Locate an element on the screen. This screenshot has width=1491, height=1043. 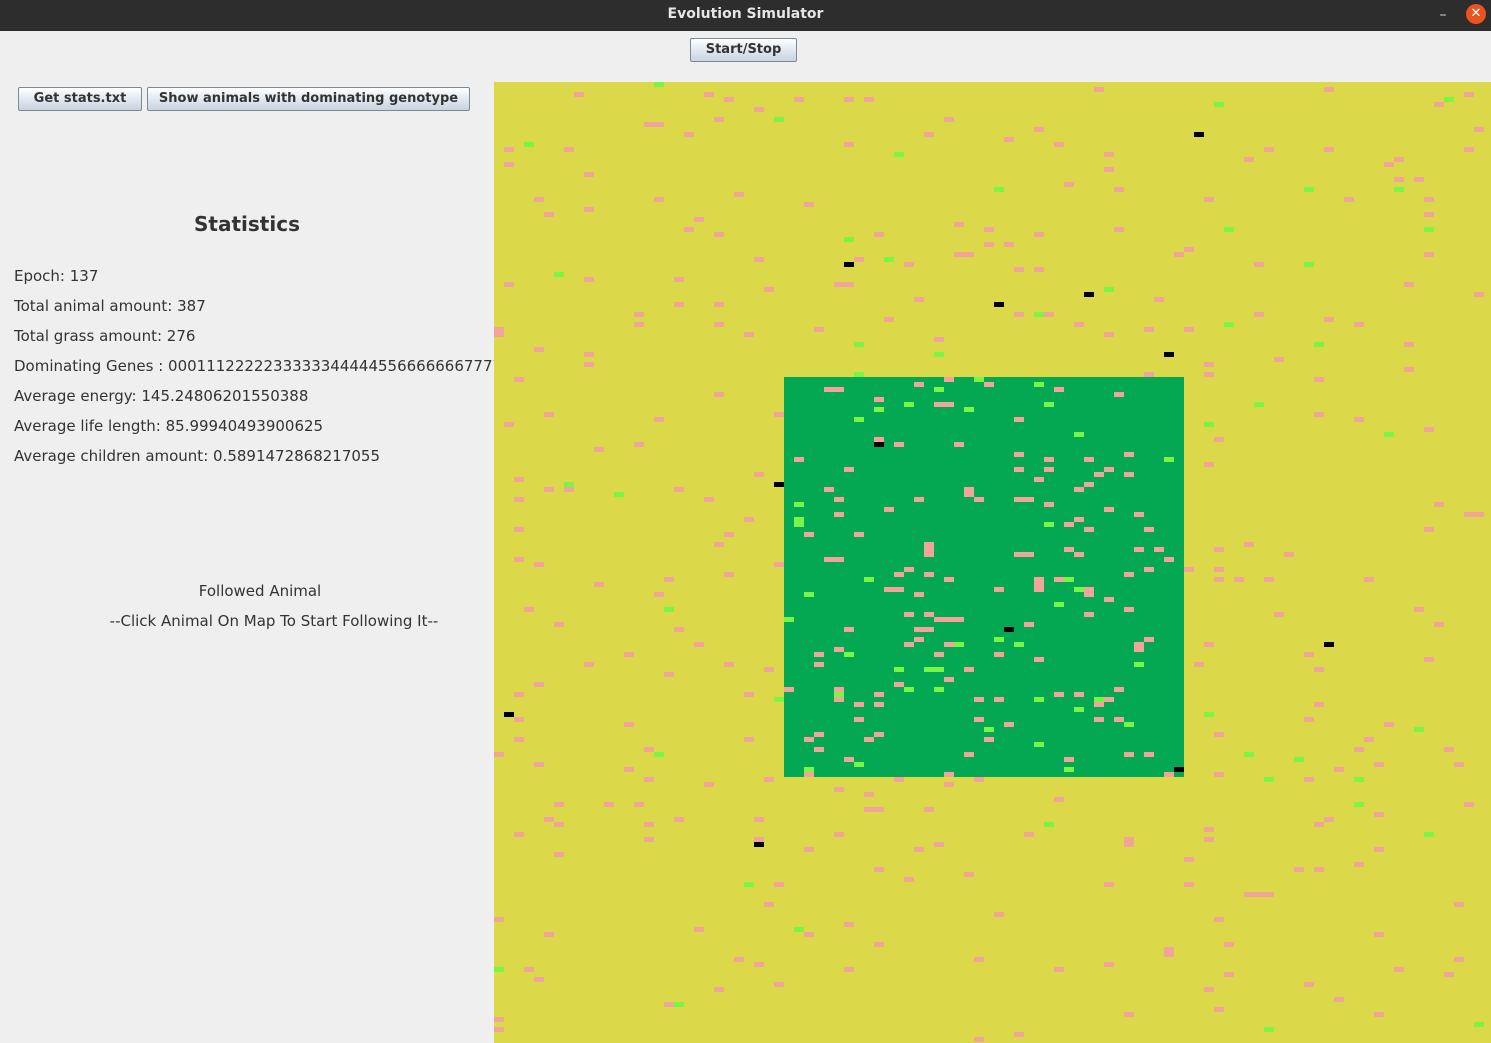
close-icon: ✕ is located at coordinates (1476, 14).